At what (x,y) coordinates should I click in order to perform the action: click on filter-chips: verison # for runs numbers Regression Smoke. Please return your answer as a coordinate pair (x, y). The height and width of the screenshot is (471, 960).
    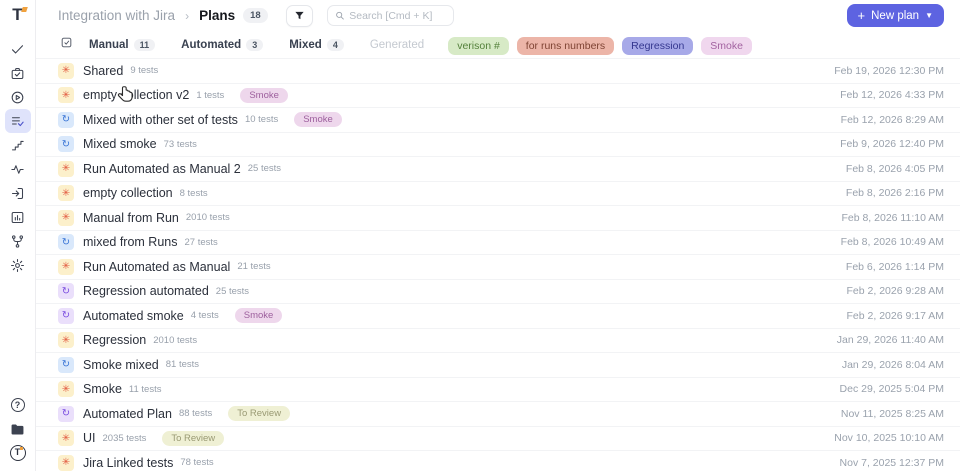
    Looking at the image, I should click on (596, 45).